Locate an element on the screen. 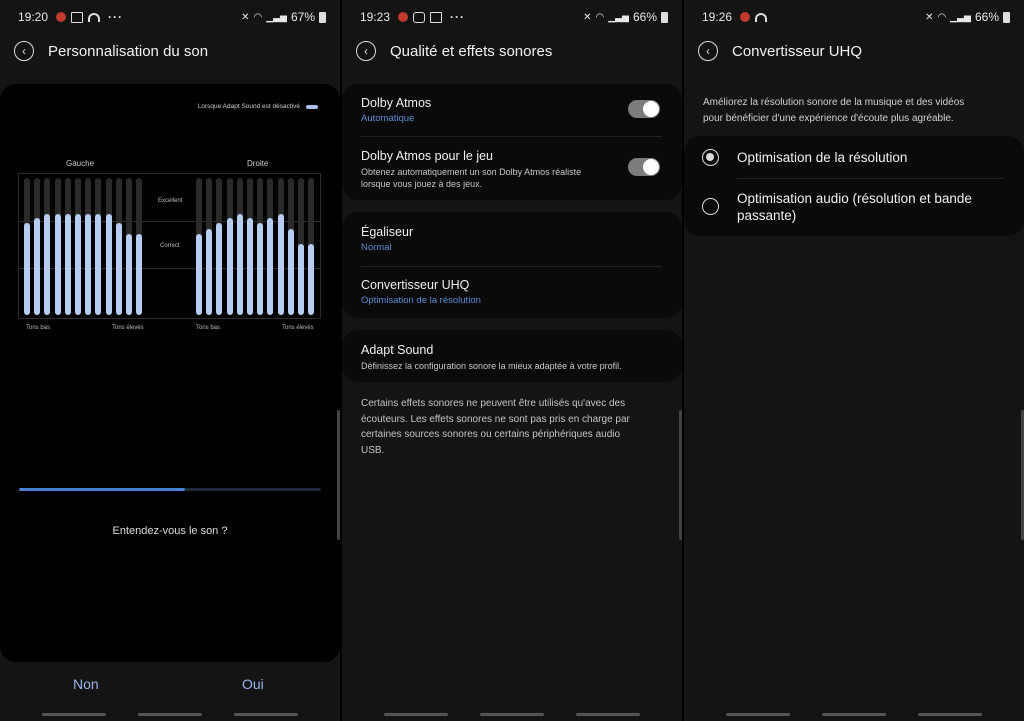  status-bar: 19:26 ✕ ◠ ▁▃▅ 66% is located at coordinates (856, 17).